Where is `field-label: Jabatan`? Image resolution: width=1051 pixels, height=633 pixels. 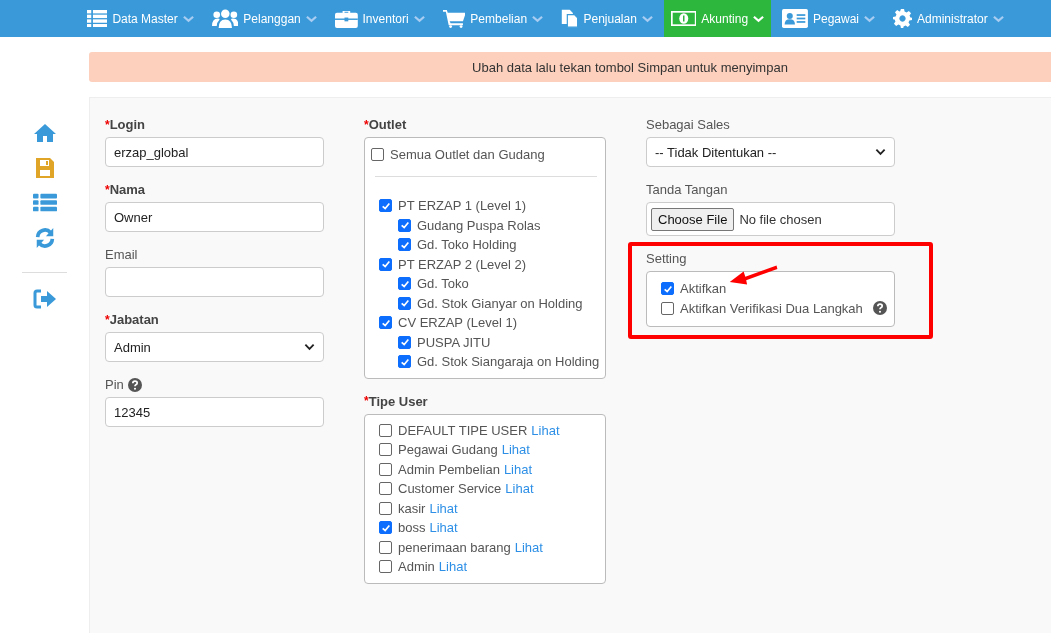
field-label: Jabatan is located at coordinates (134, 319).